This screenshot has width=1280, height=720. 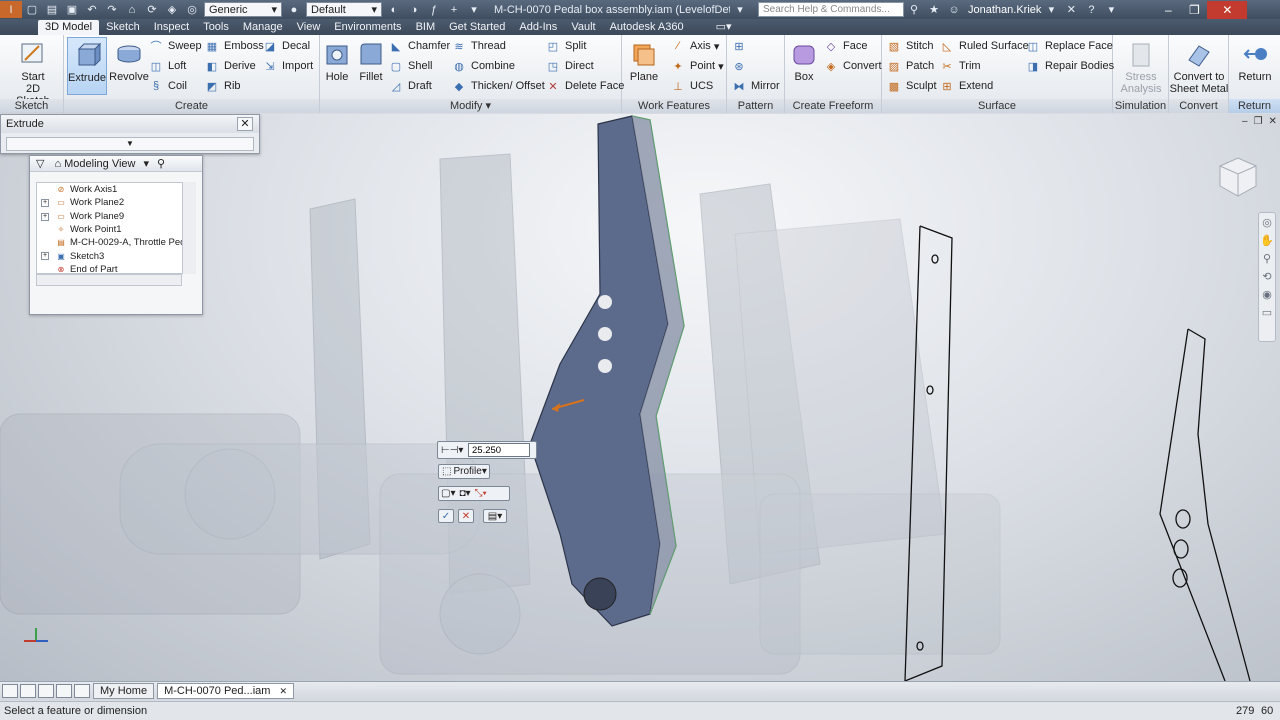 I want to click on plus-icon: +, so click(x=454, y=9).